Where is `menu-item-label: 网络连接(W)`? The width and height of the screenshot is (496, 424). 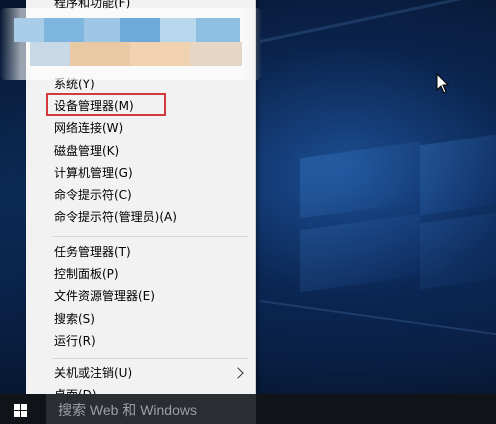
menu-item-label: 网络连接(W) is located at coordinates (89, 128).